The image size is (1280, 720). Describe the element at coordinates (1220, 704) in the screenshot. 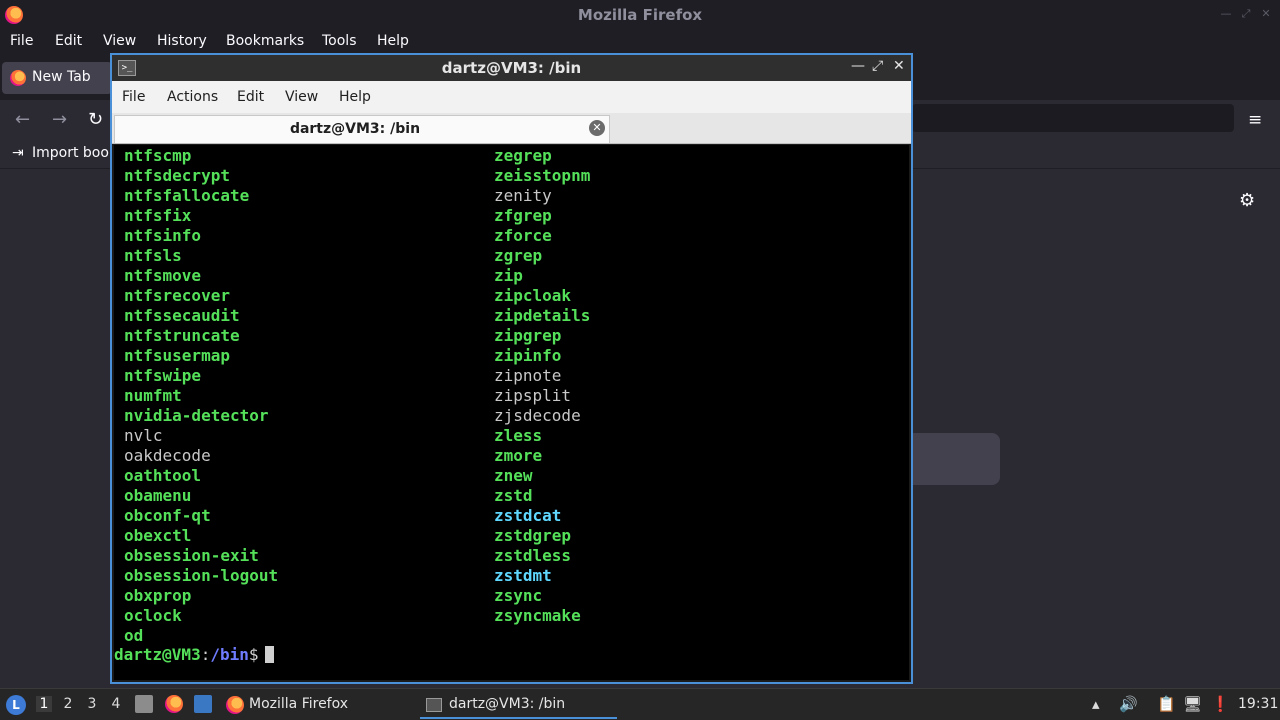

I see `notification-icon: ❗` at that location.